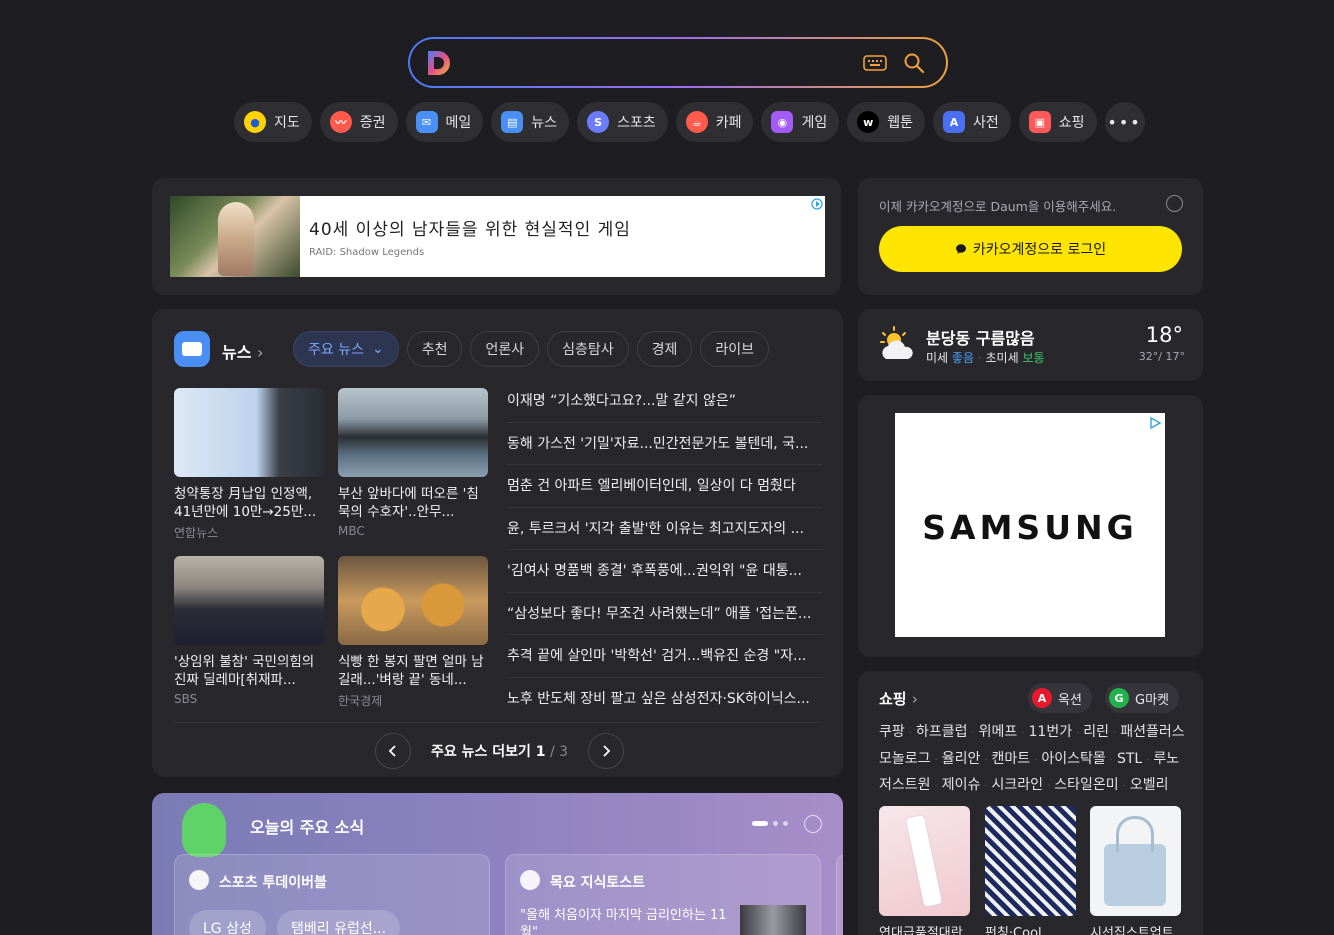  What do you see at coordinates (1166, 759) in the screenshot?
I see `shop-link: 루노` at bounding box center [1166, 759].